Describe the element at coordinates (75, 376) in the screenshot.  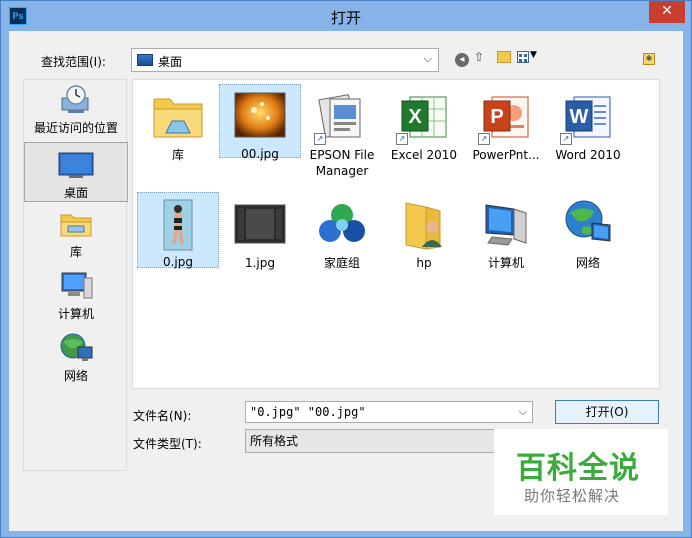
I see `place-label: 网络` at that location.